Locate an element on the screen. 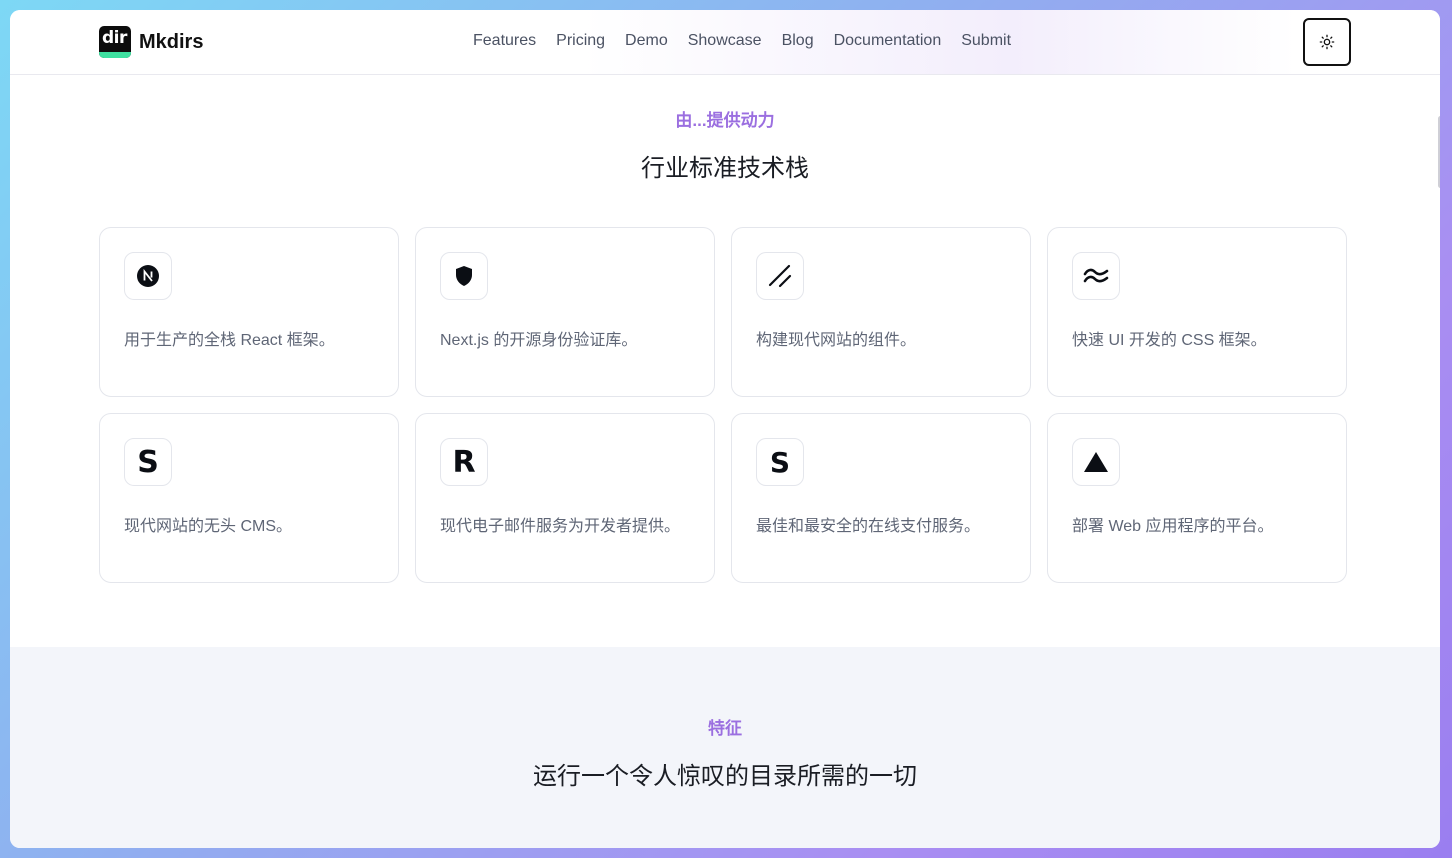  tech-card-desc: 构建现代网站的组件。 is located at coordinates (836, 340).